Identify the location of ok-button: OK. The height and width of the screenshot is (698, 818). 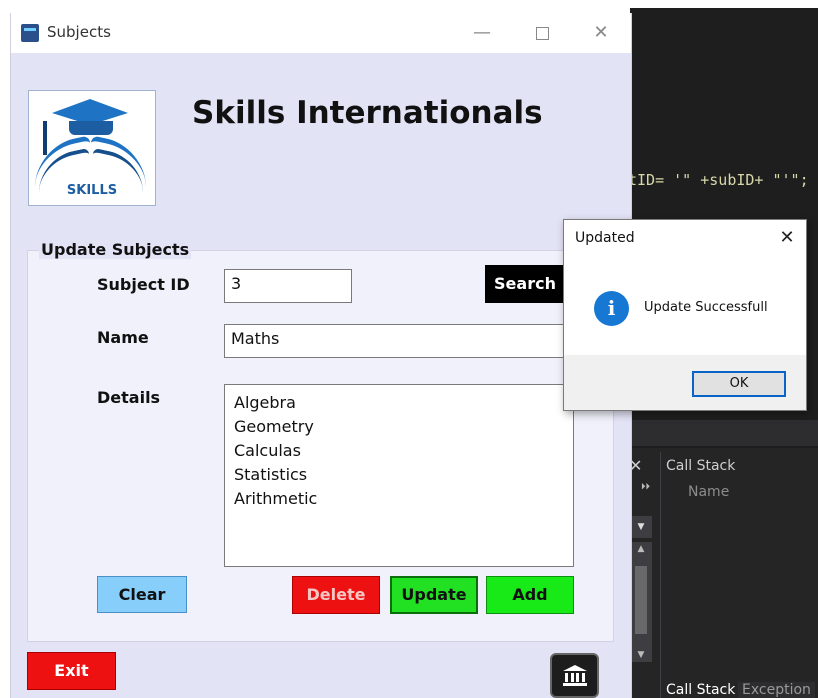
(739, 384).